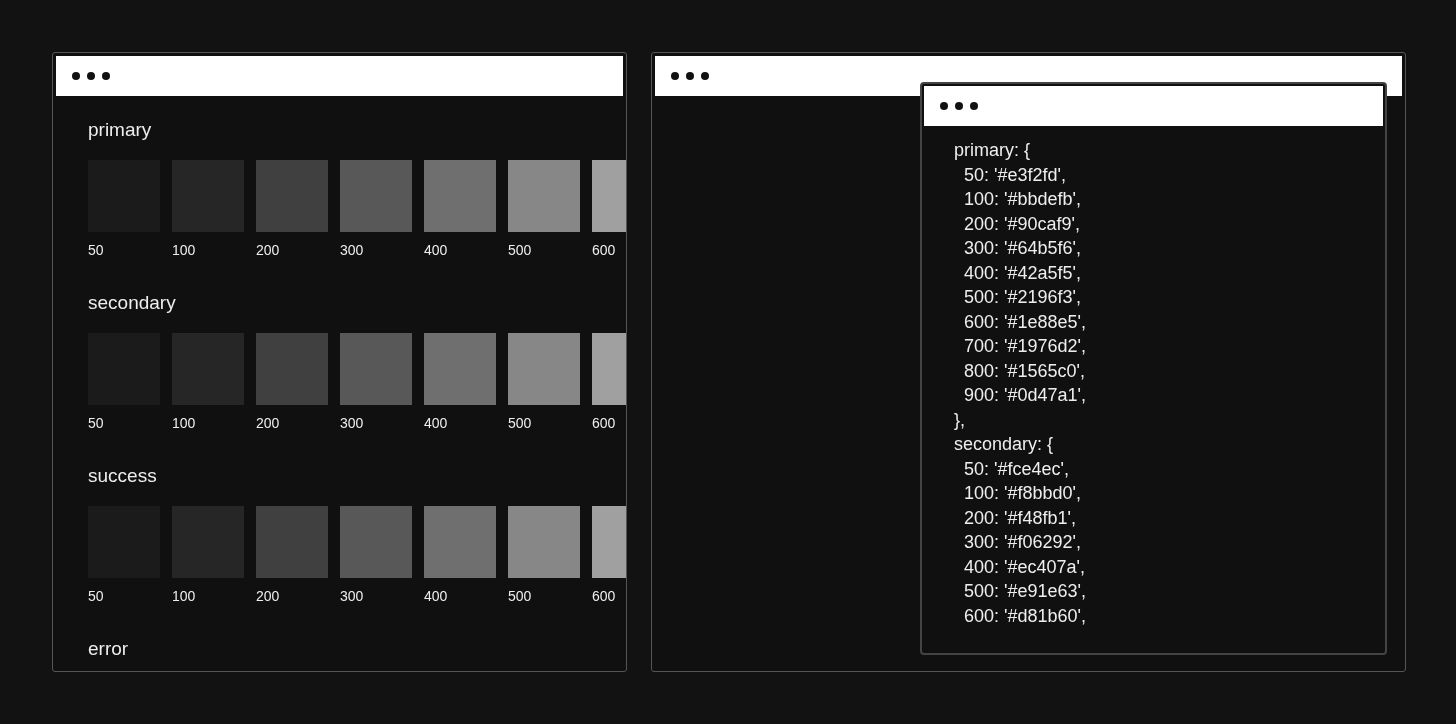  What do you see at coordinates (1022, 297) in the screenshot?
I see `code-line: 500: '#2196f3',` at bounding box center [1022, 297].